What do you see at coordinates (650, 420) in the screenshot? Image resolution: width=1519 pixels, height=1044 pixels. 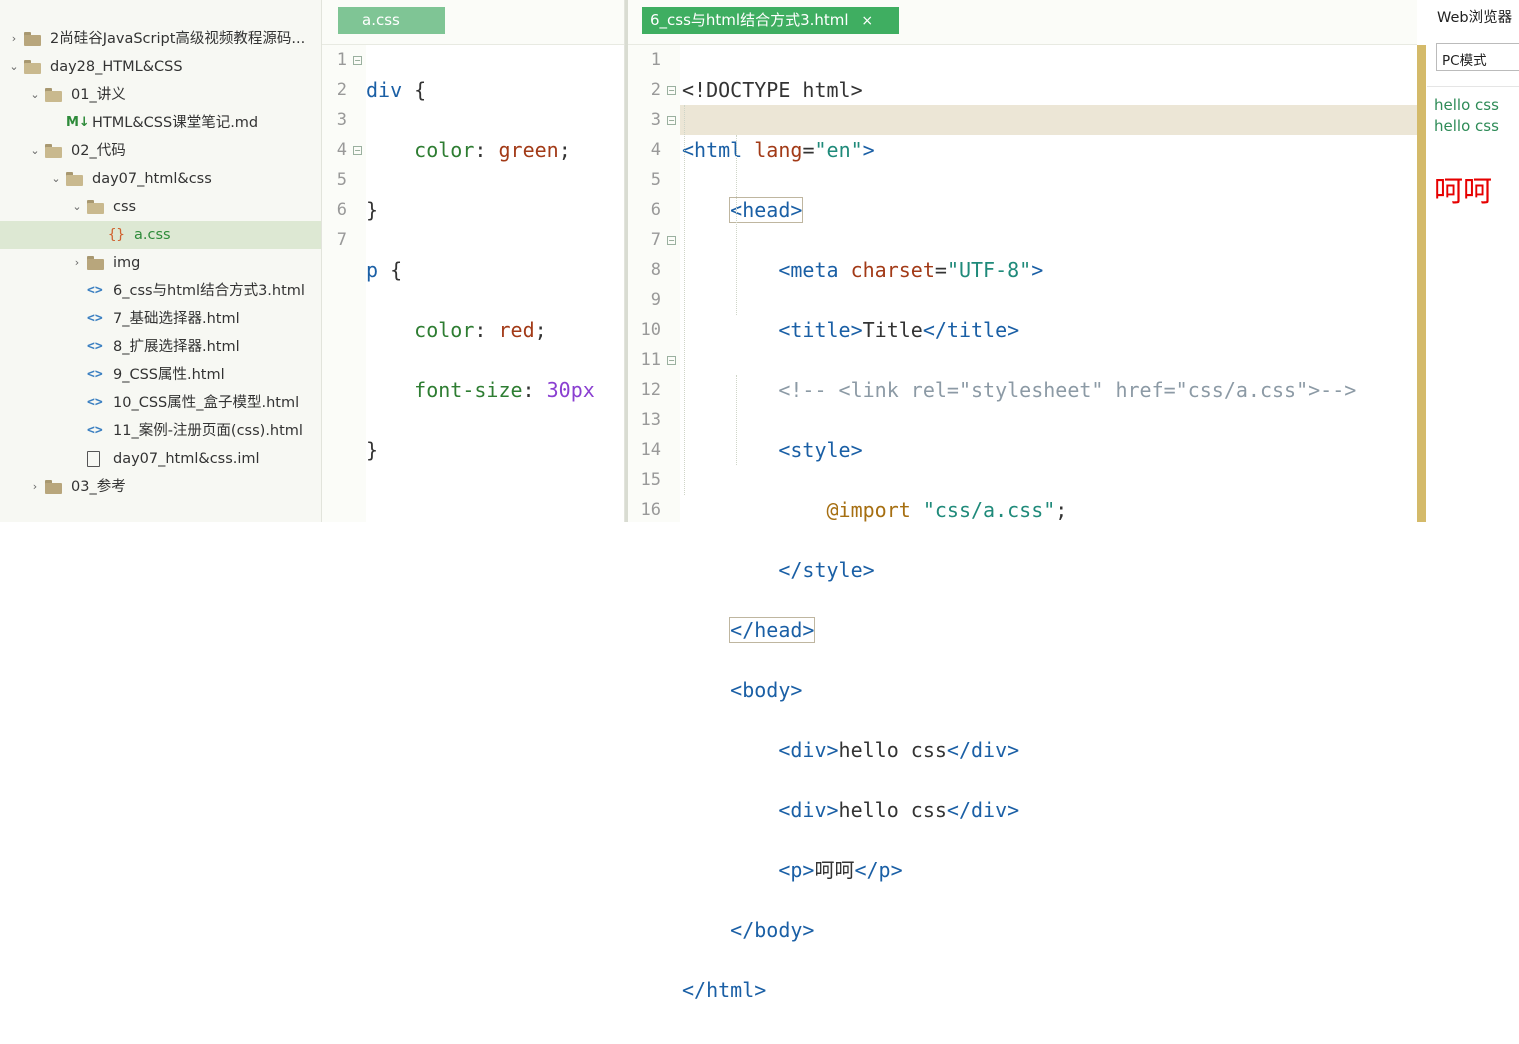 I see `line-number: 13` at bounding box center [650, 420].